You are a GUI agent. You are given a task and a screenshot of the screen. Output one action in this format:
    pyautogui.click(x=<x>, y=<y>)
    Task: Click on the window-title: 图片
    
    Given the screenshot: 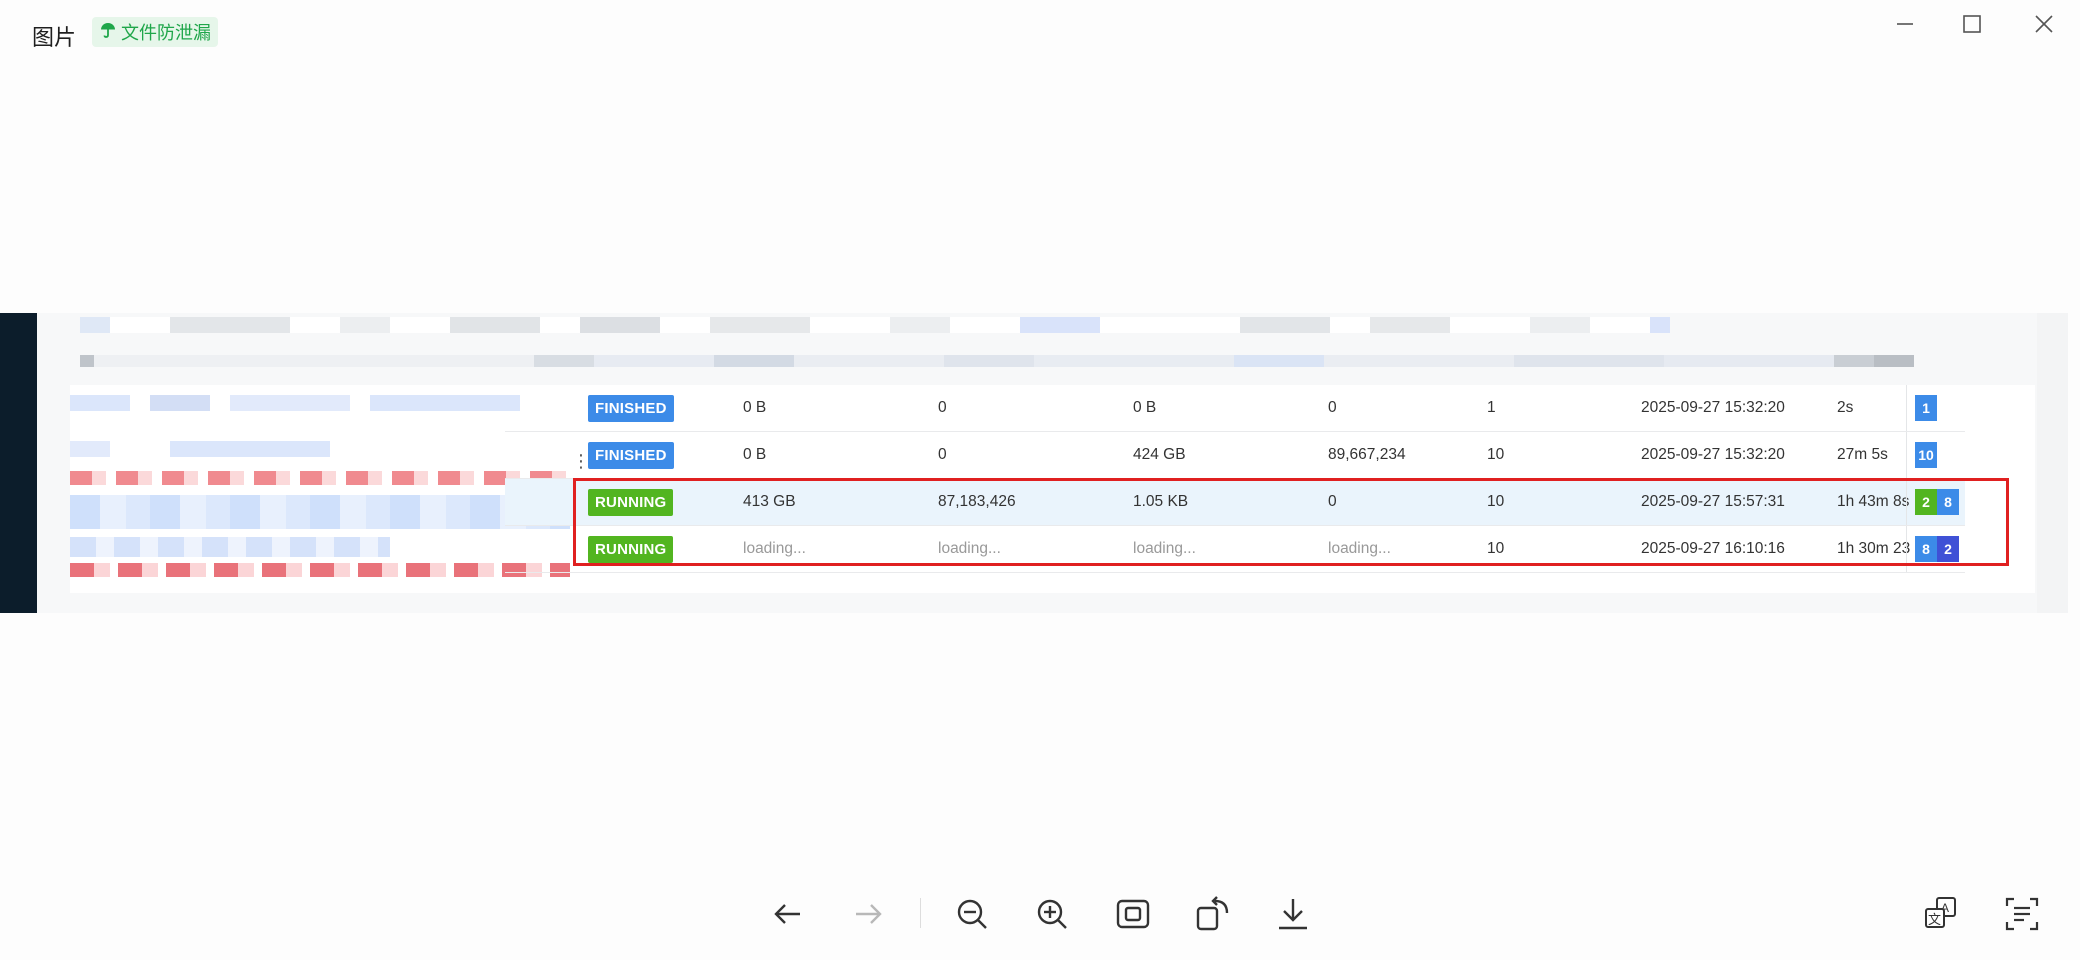 What is the action you would take?
    pyautogui.click(x=54, y=37)
    